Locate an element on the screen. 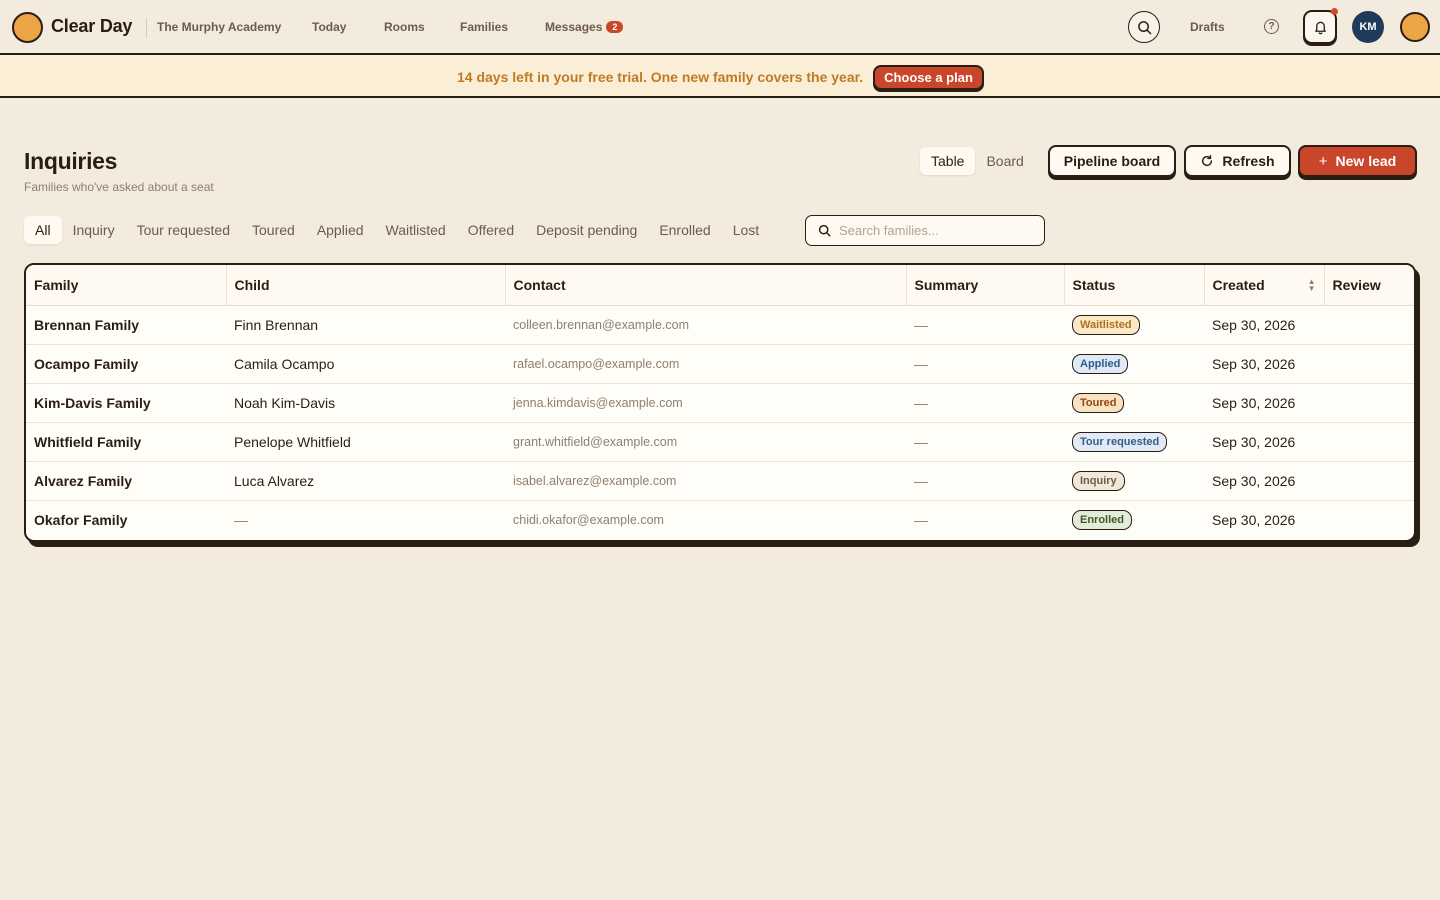 The image size is (1440, 900). status-cell: Toured is located at coordinates (1134, 403).